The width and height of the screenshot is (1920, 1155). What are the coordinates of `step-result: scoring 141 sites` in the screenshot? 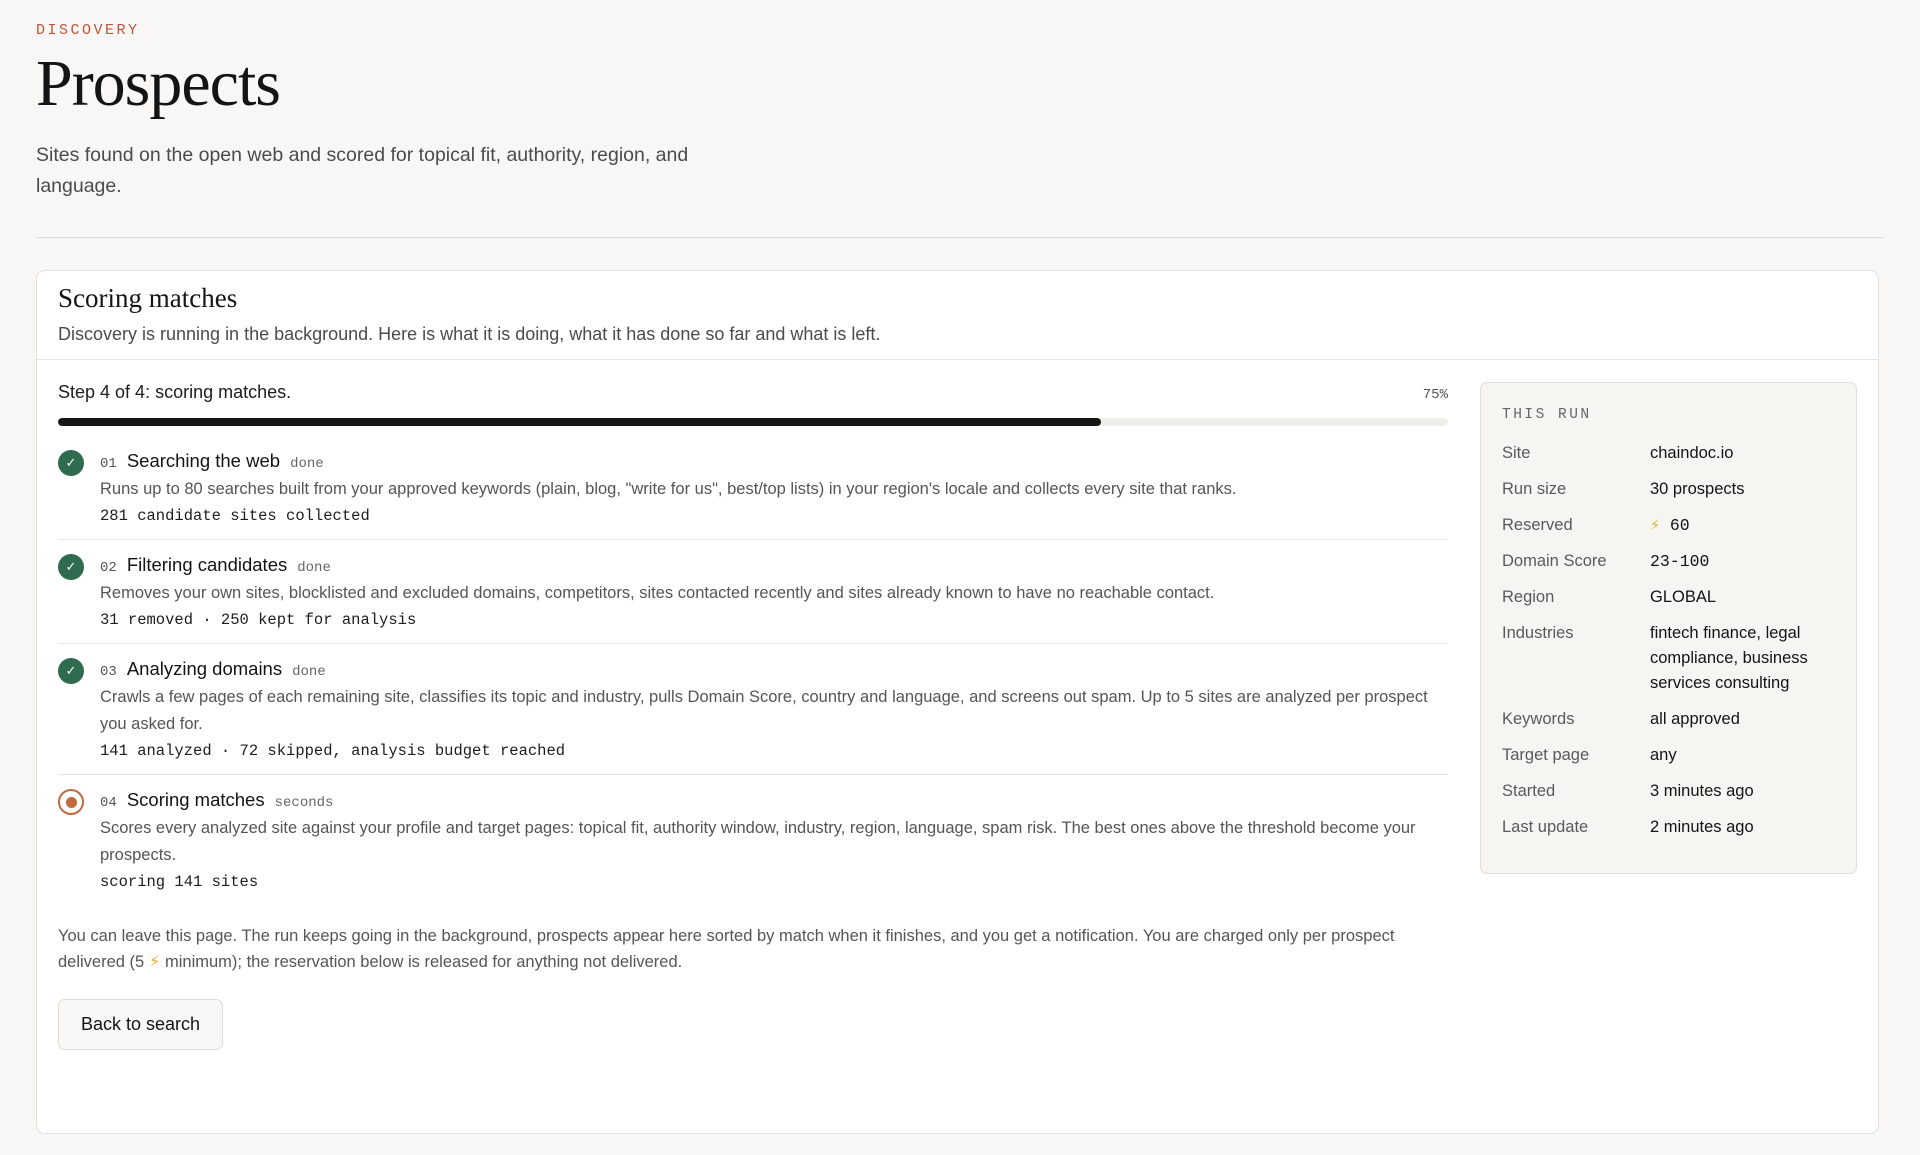 It's located at (179, 882).